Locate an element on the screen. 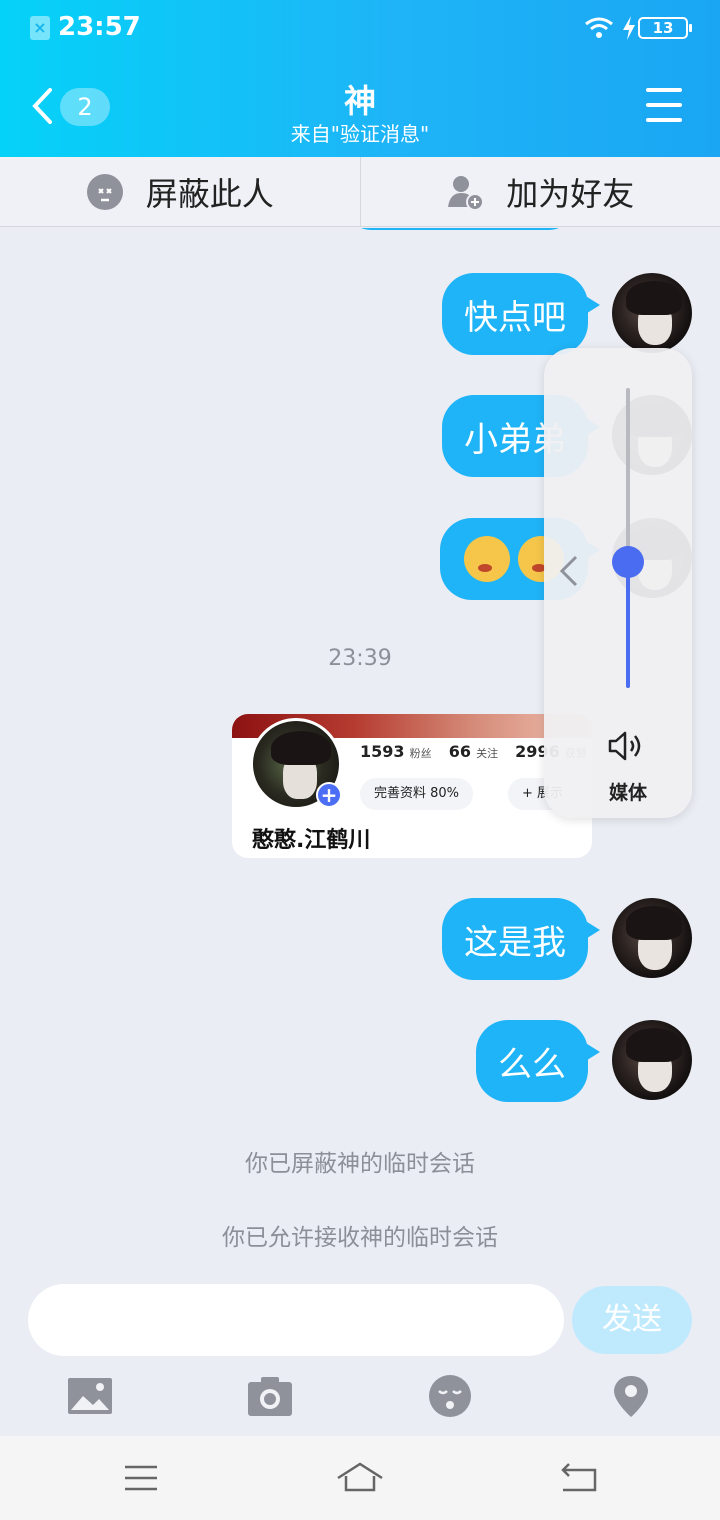 The height and width of the screenshot is (1520, 720). image-icon is located at coordinates (90, 1396).